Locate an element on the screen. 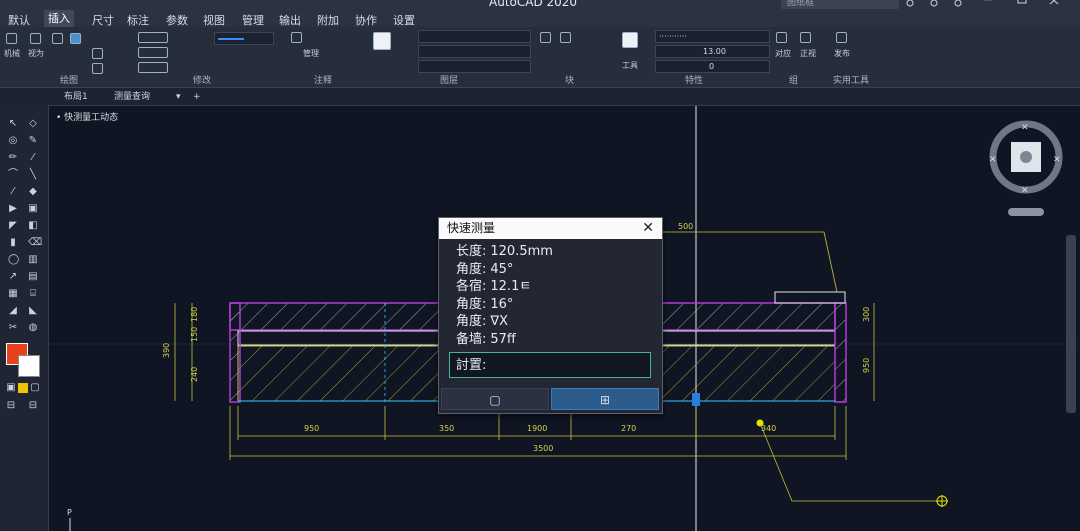  draw-line-icon is located at coordinates (12, 38).